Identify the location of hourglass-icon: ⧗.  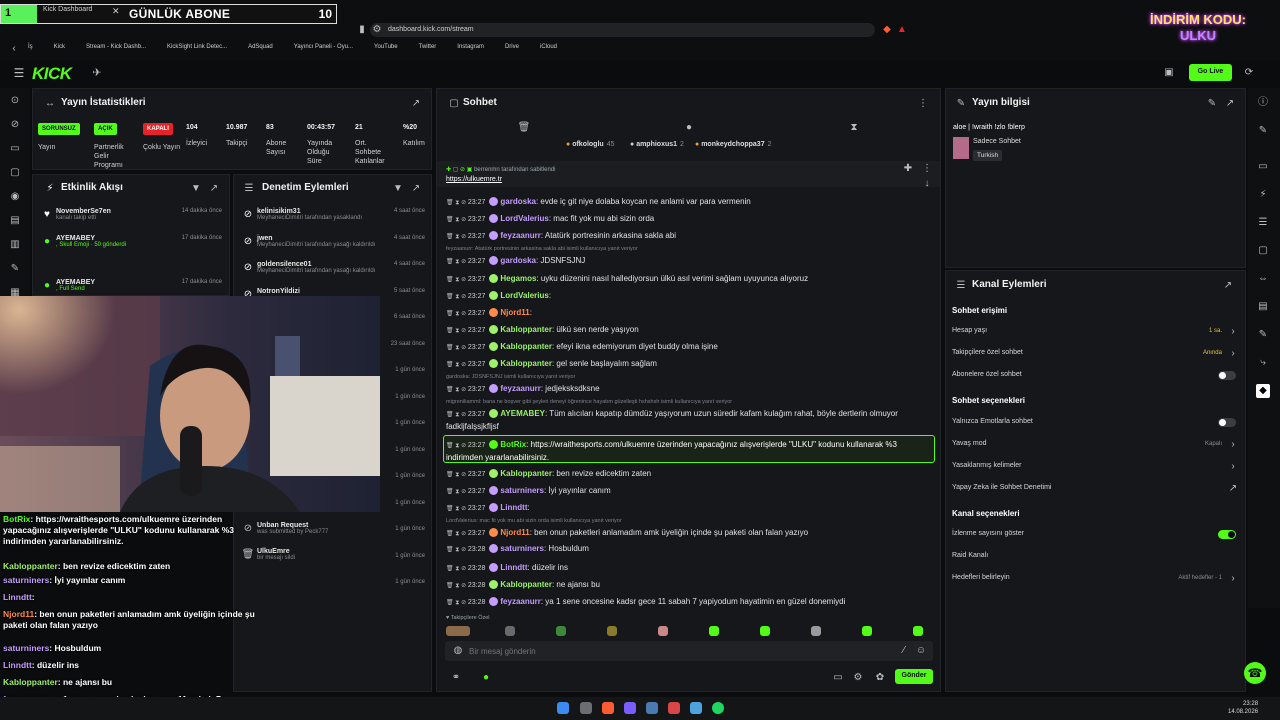
(854, 128).